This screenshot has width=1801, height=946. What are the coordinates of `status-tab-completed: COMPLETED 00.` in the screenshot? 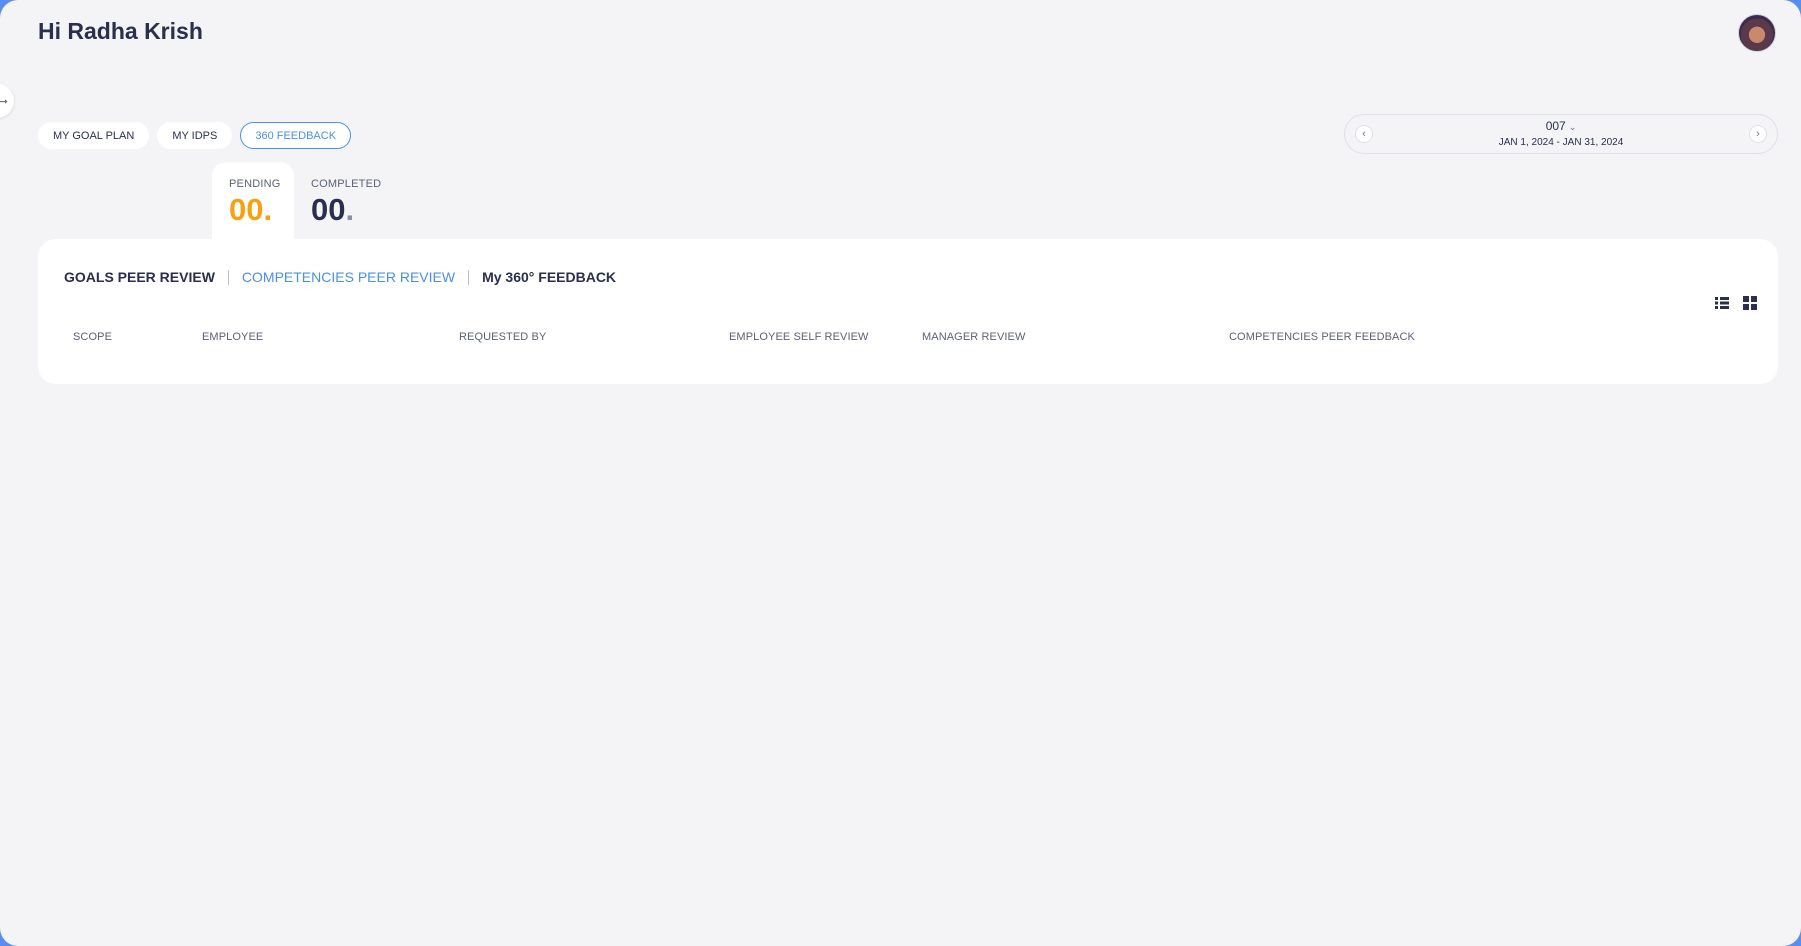 It's located at (338, 201).